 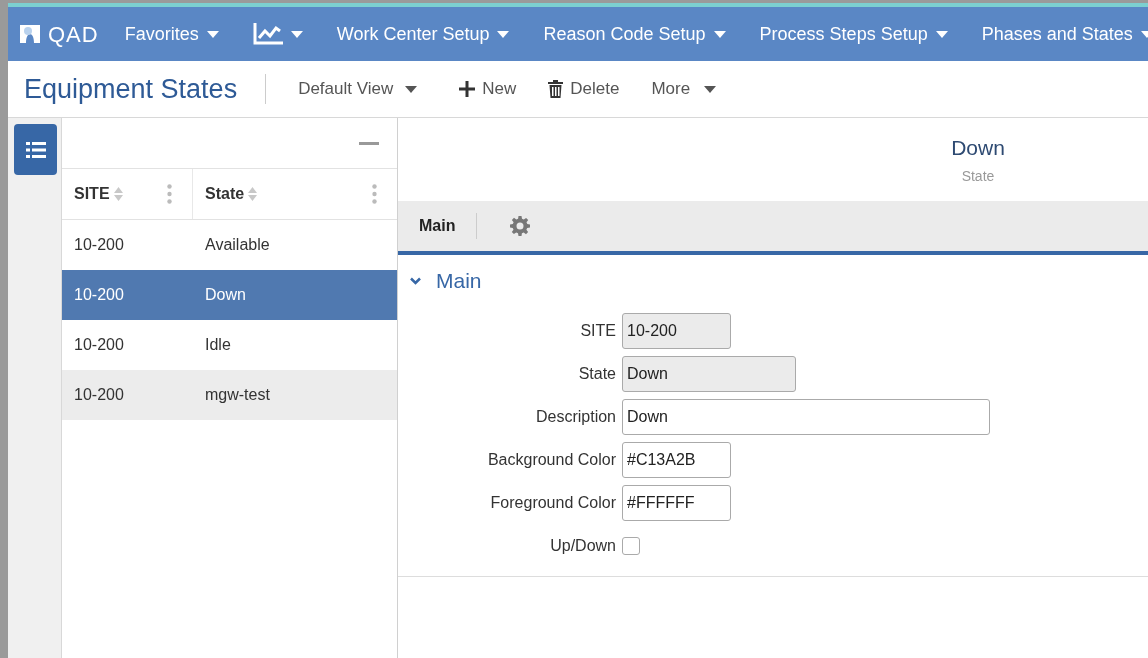 I want to click on settings-icon, so click(x=520, y=226).